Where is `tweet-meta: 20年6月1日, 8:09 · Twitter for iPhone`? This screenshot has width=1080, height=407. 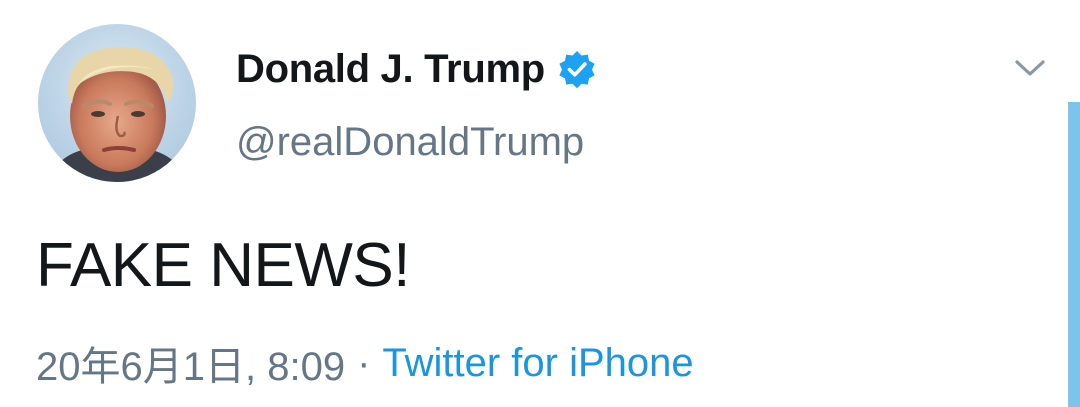 tweet-meta: 20年6月1日, 8:09 · Twitter for iPhone is located at coordinates (365, 363).